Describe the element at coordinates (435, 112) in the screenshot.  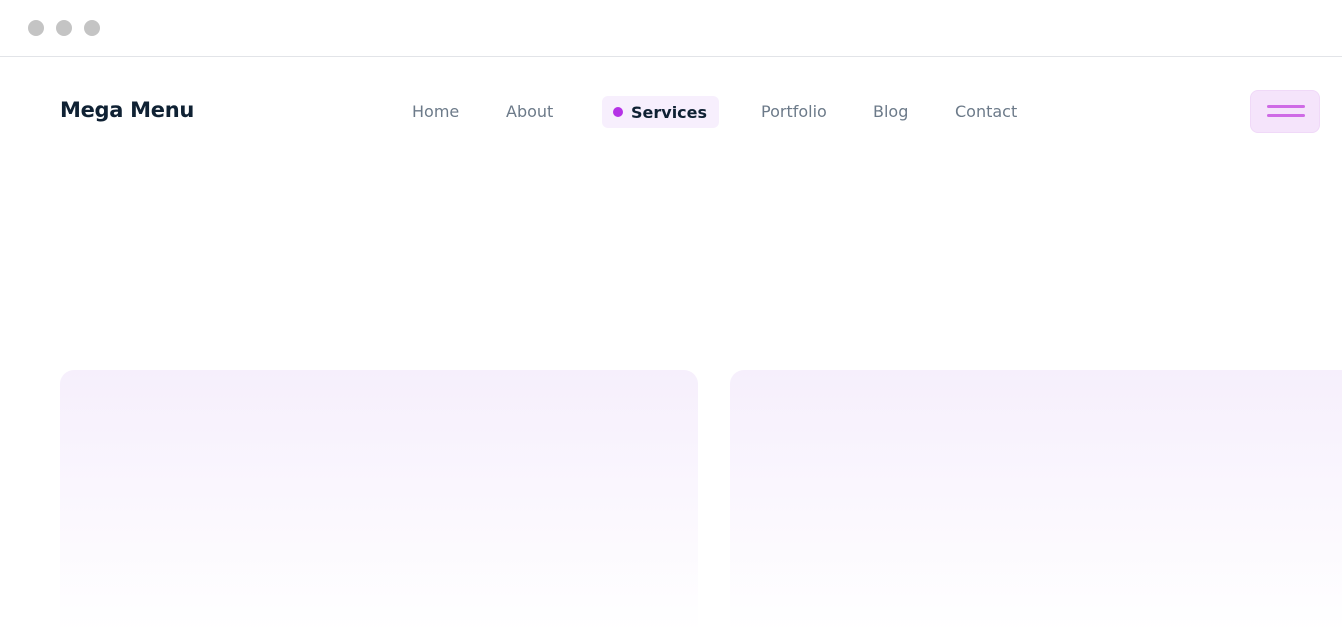
I see `nav-item-home: Home` at that location.